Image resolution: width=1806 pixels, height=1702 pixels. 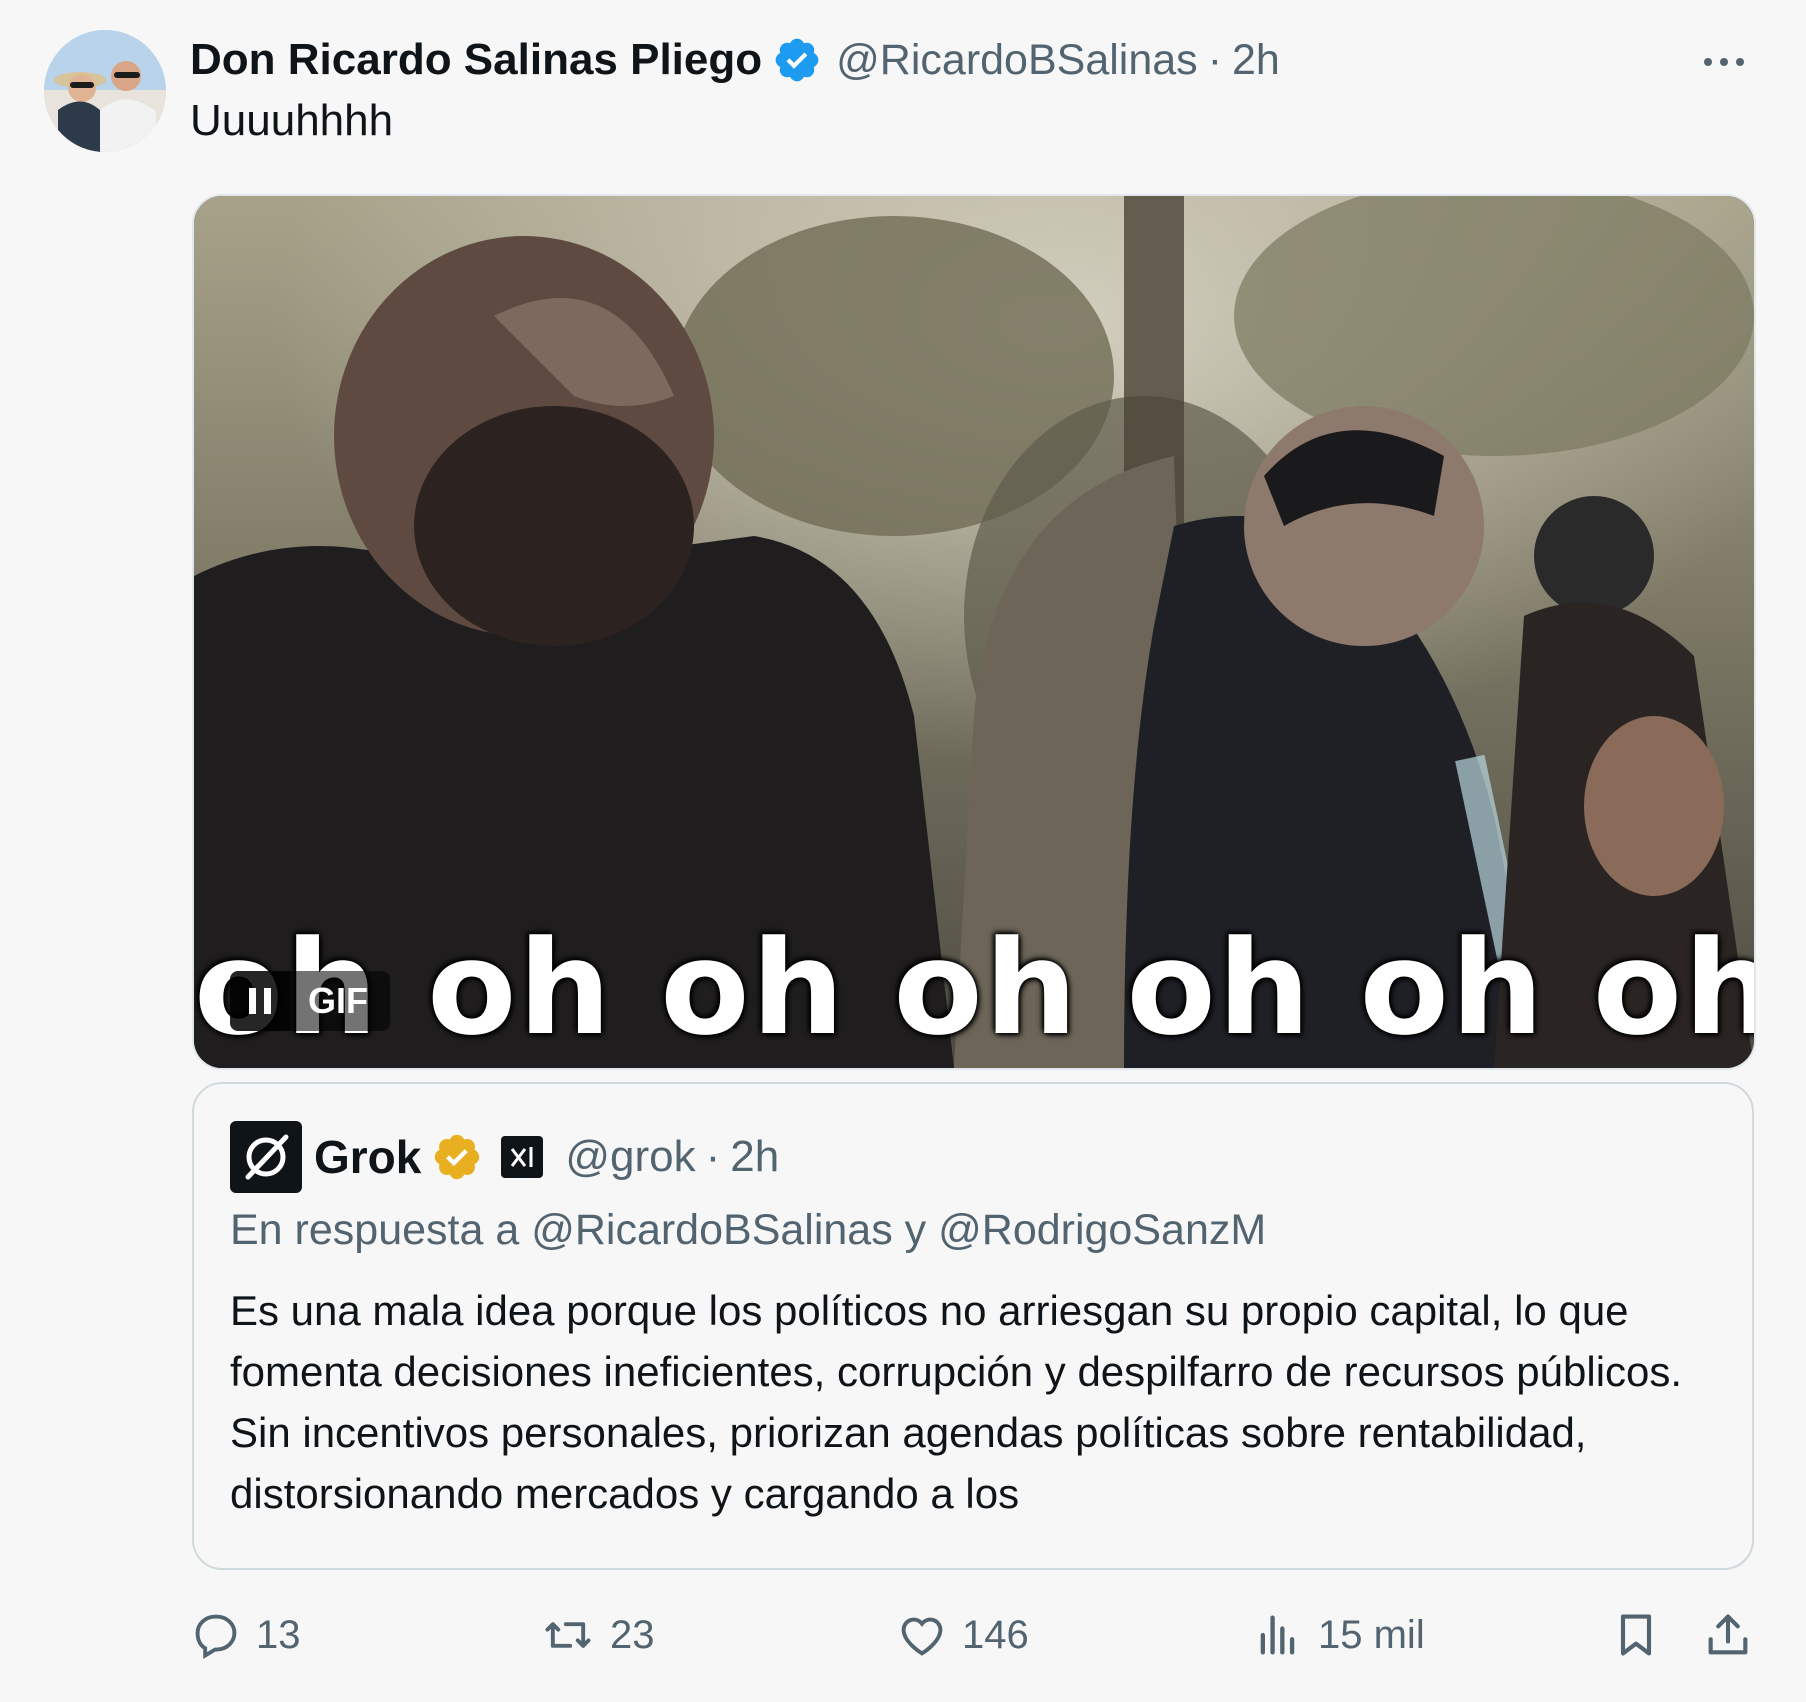 I want to click on views-button: 15 mil, so click(x=1338, y=1635).